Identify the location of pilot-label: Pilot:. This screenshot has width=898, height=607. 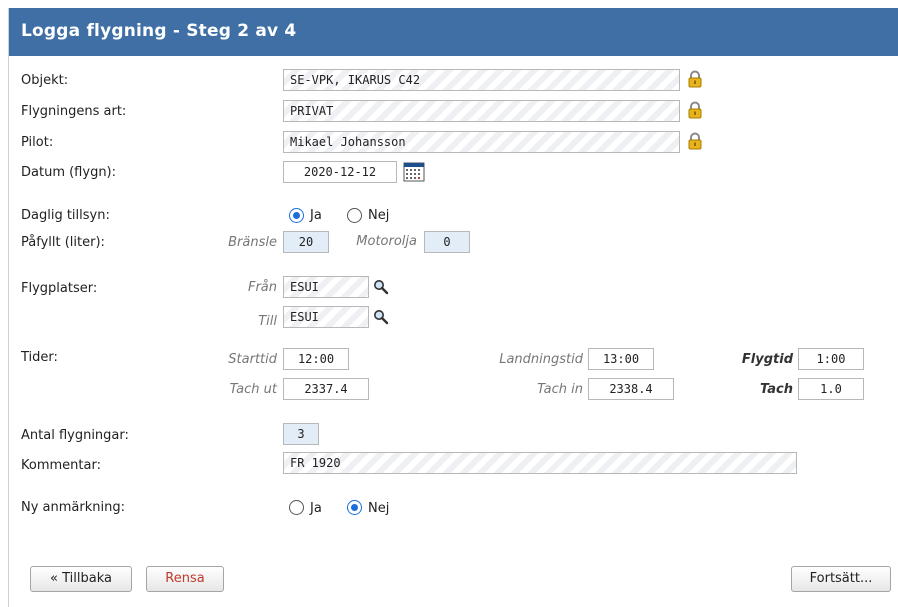
(37, 142).